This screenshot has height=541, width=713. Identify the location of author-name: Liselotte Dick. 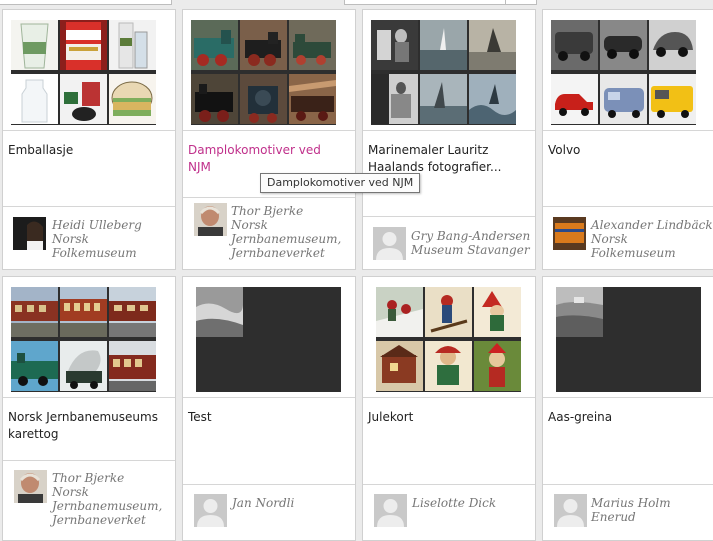
(473, 503).